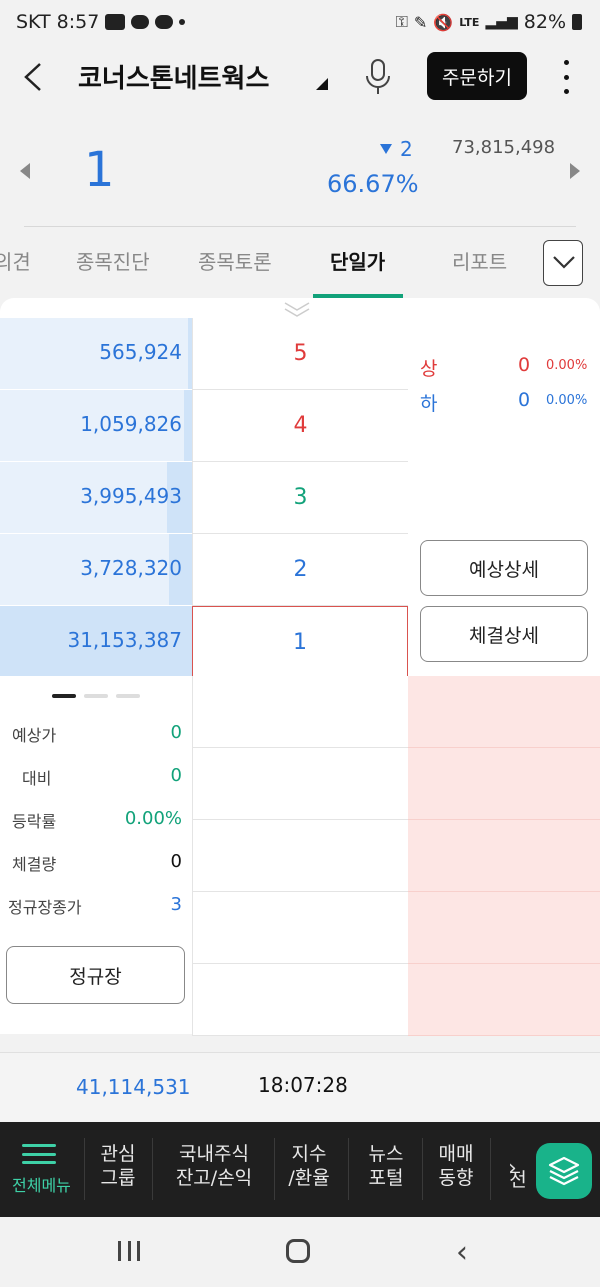 The height and width of the screenshot is (1287, 600). What do you see at coordinates (235, 260) in the screenshot?
I see `tab-stock-discussion: 종목토론` at bounding box center [235, 260].